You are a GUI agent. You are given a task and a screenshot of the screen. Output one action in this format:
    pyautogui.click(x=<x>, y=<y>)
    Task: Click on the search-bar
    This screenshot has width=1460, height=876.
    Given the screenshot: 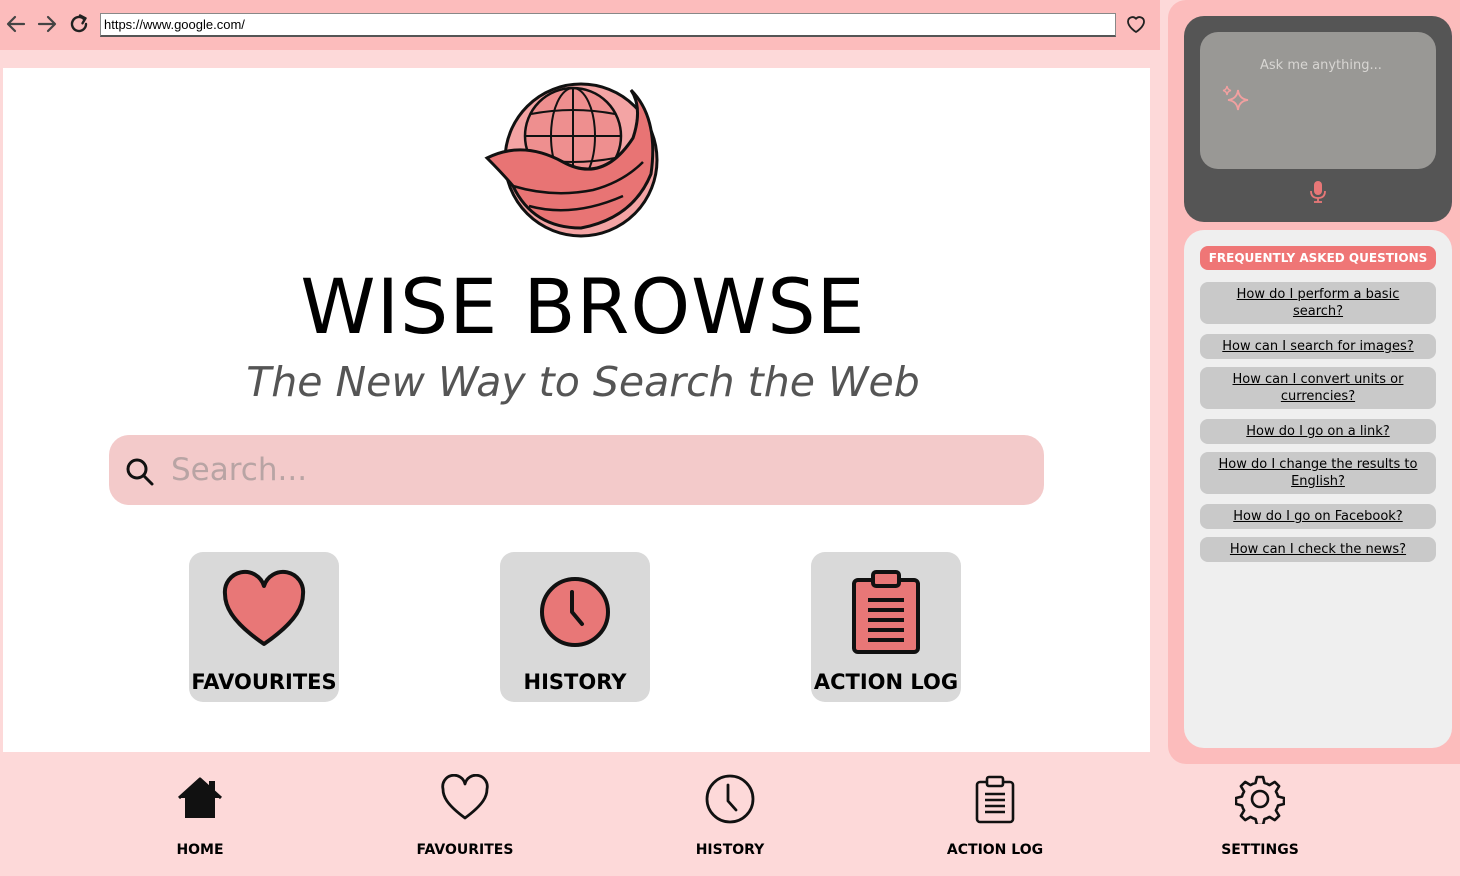 What is the action you would take?
    pyautogui.click(x=576, y=470)
    